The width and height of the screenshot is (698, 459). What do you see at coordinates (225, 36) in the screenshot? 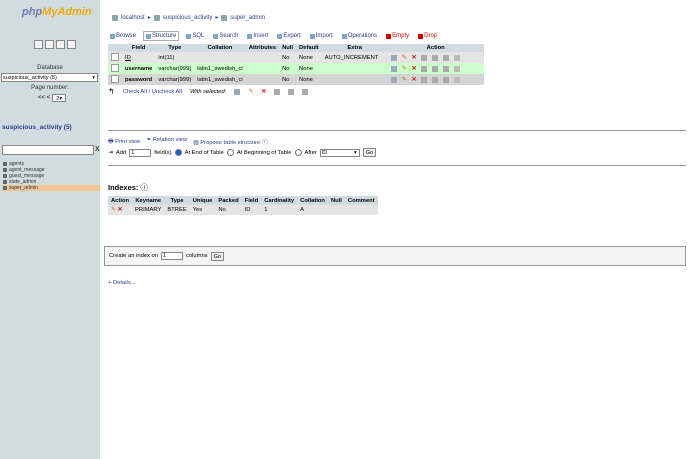
I see `tab-search: Search` at bounding box center [225, 36].